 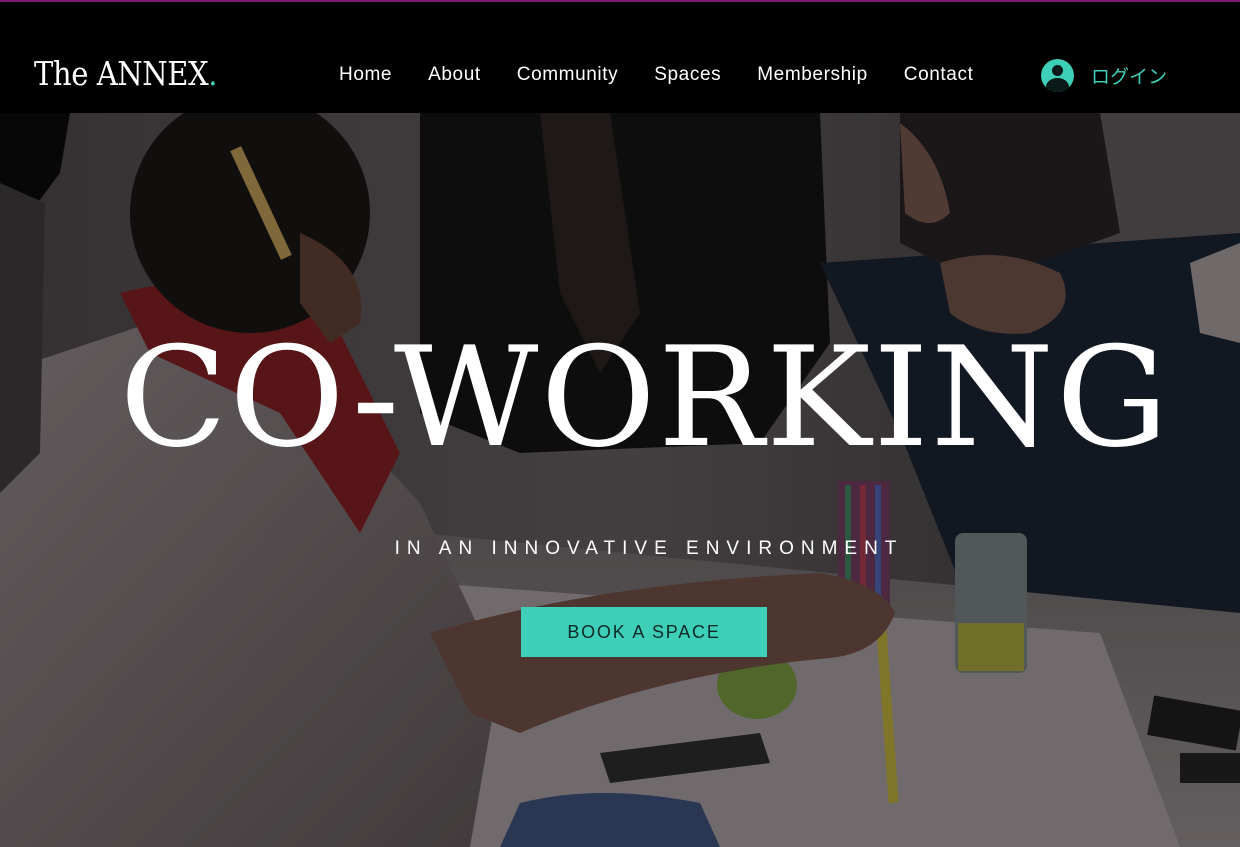 I want to click on book-space-button: BOOK A SPACE, so click(x=644, y=632).